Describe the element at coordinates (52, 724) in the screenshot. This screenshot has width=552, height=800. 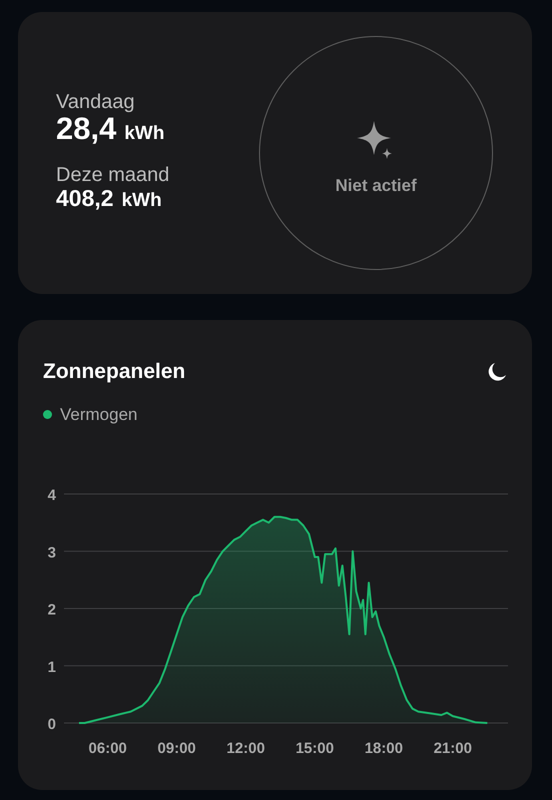
I see `axis-label: 0` at that location.